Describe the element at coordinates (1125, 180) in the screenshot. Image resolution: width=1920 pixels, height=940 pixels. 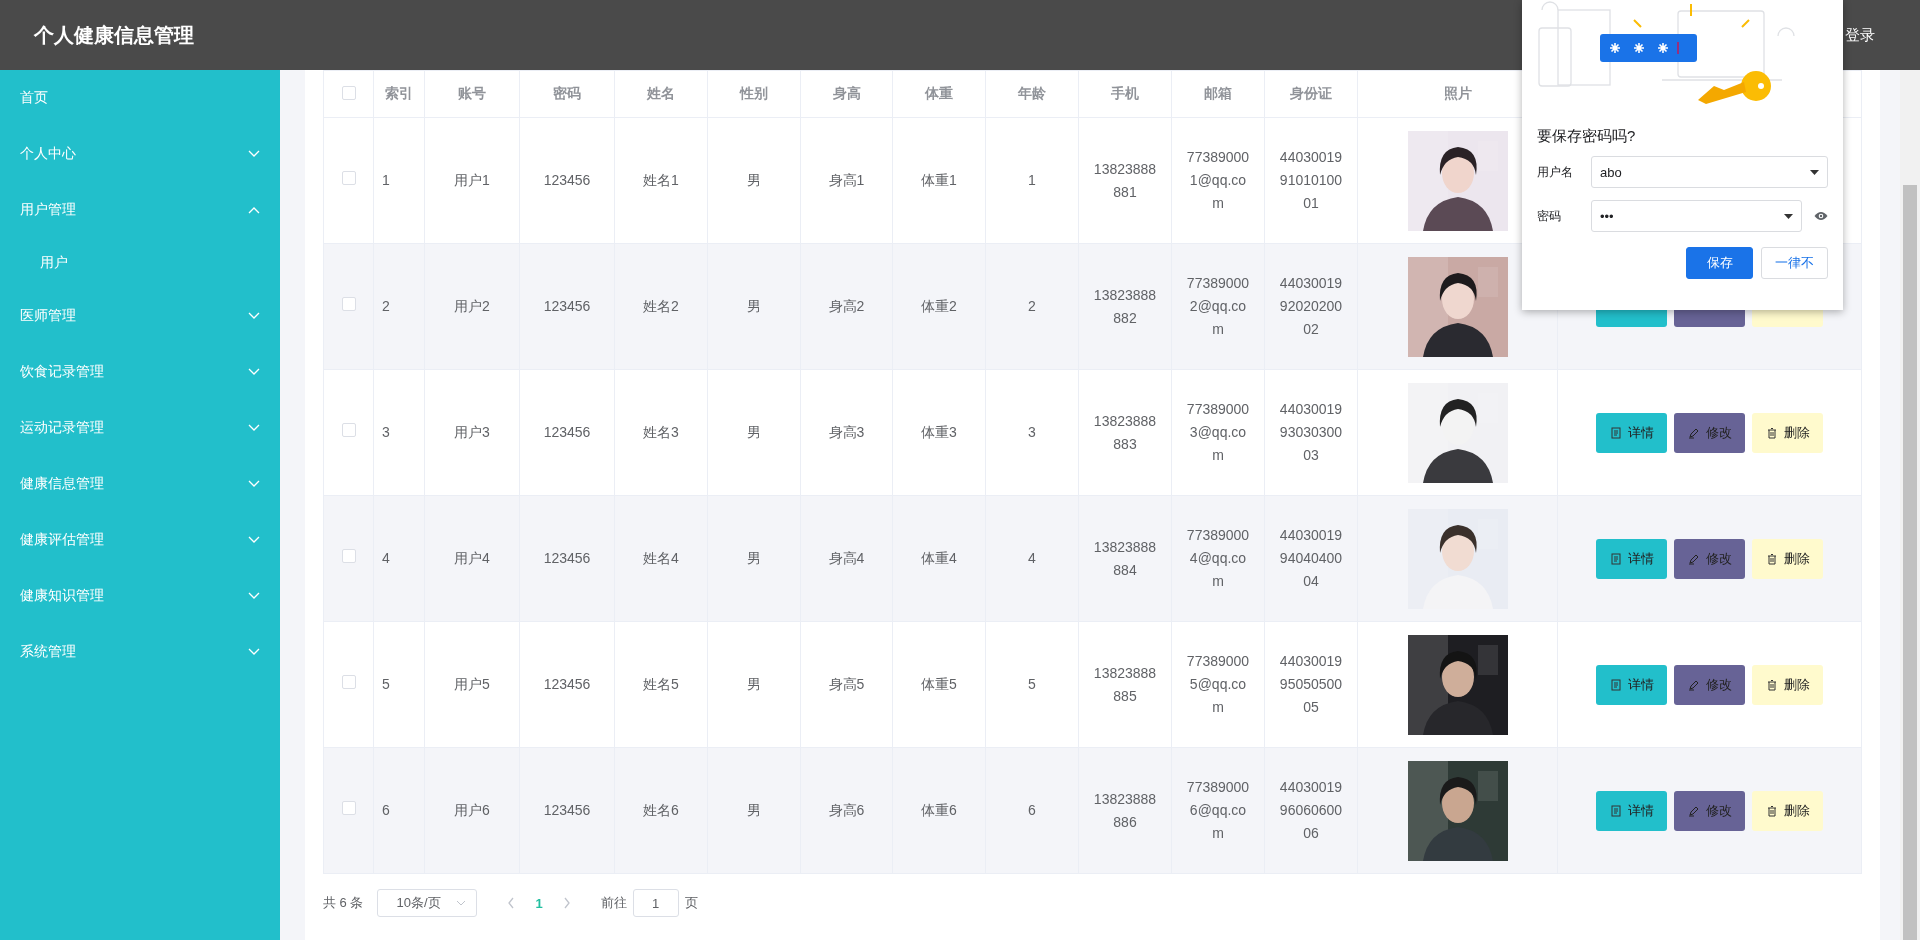
I see `table-cell-text: 13823888881` at that location.